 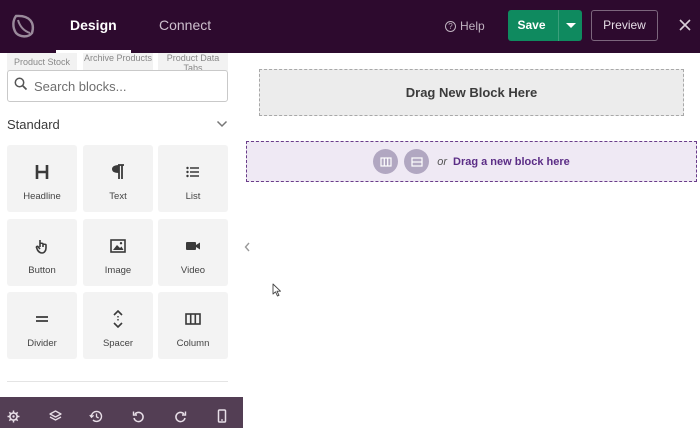 I want to click on search-icon, so click(x=21, y=86).